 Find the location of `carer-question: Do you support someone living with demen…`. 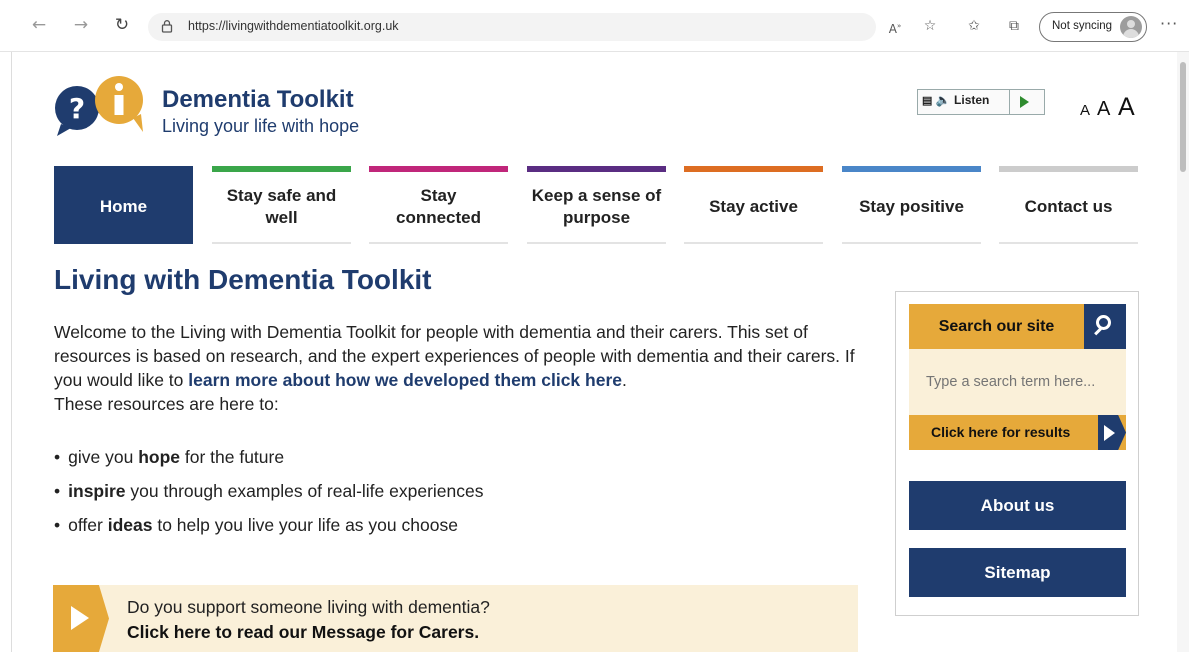

carer-question: Do you support someone living with demen… is located at coordinates (308, 607).